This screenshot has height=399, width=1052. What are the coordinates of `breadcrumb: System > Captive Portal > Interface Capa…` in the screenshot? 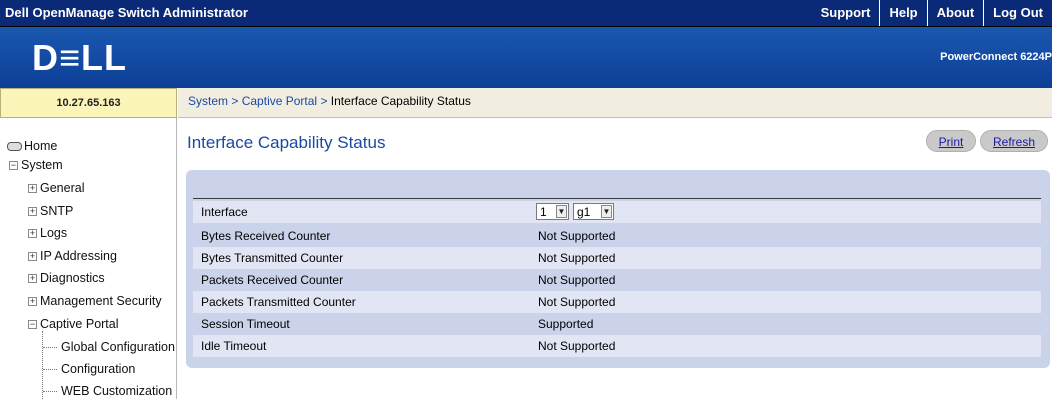 It's located at (615, 103).